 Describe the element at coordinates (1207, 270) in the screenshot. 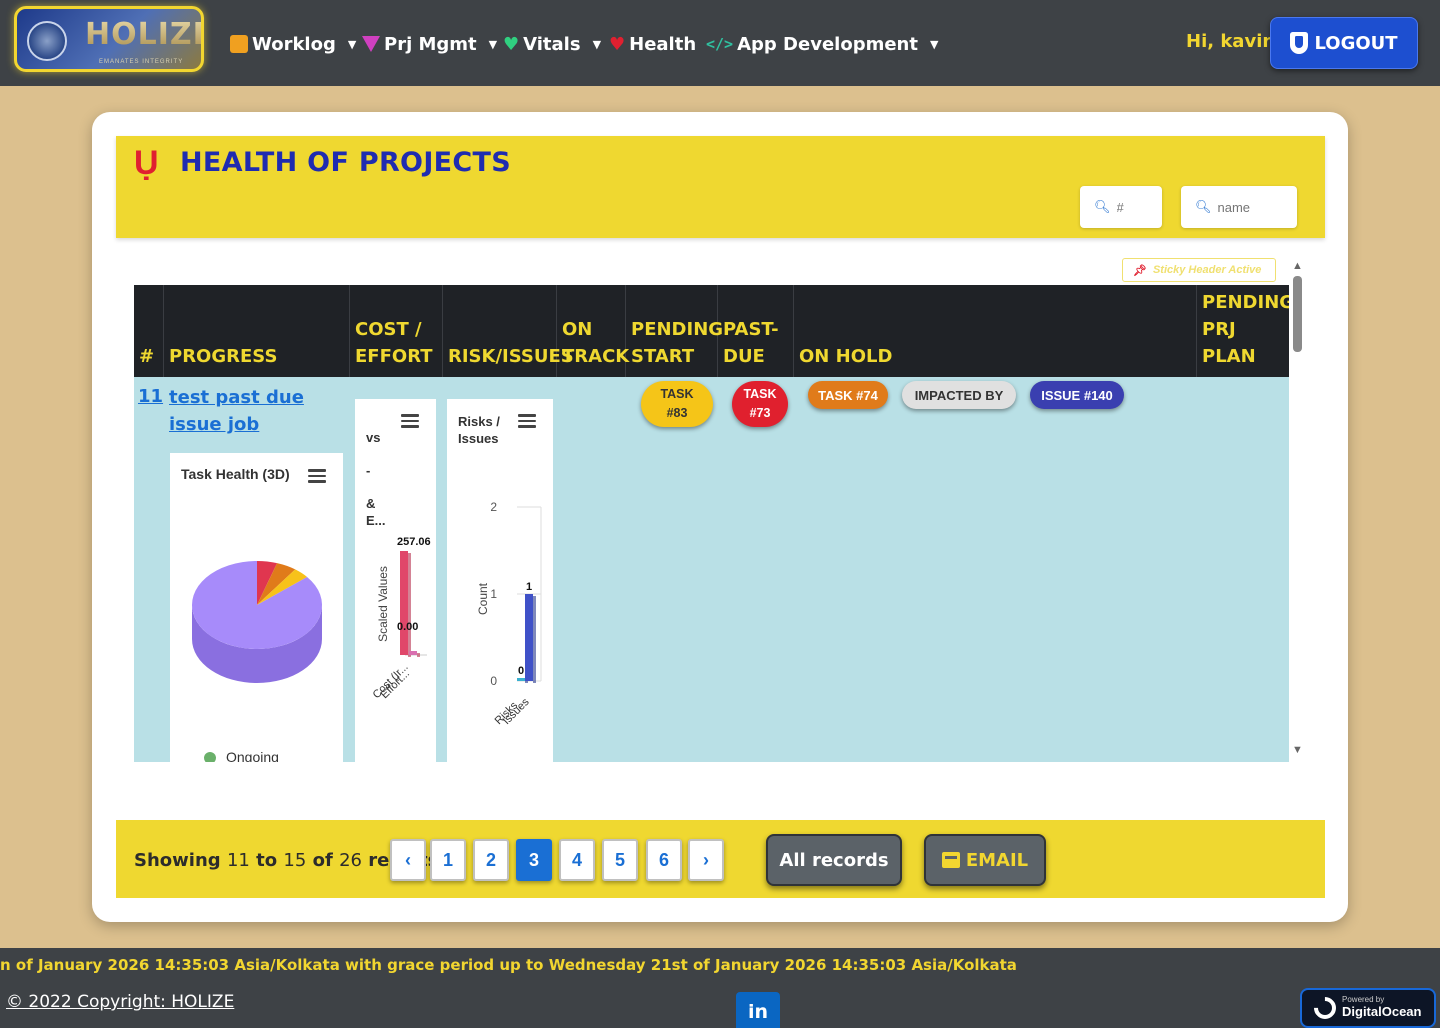

I see `sticky-header-label: Sticky Header Active` at that location.